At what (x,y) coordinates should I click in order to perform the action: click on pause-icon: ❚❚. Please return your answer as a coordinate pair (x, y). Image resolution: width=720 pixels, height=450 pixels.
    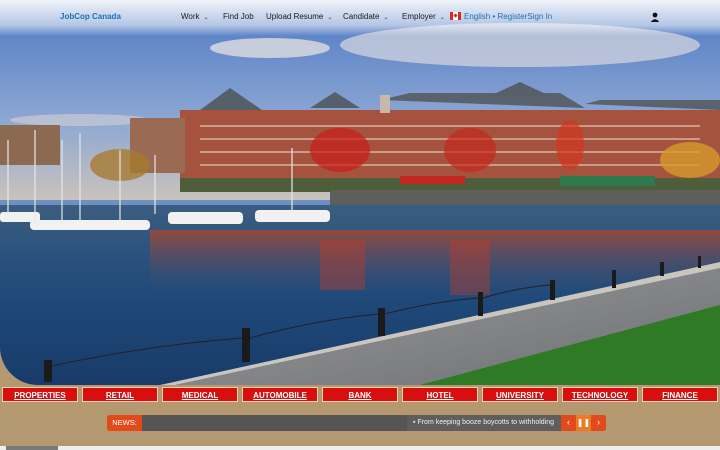
    Looking at the image, I should click on (583, 423).